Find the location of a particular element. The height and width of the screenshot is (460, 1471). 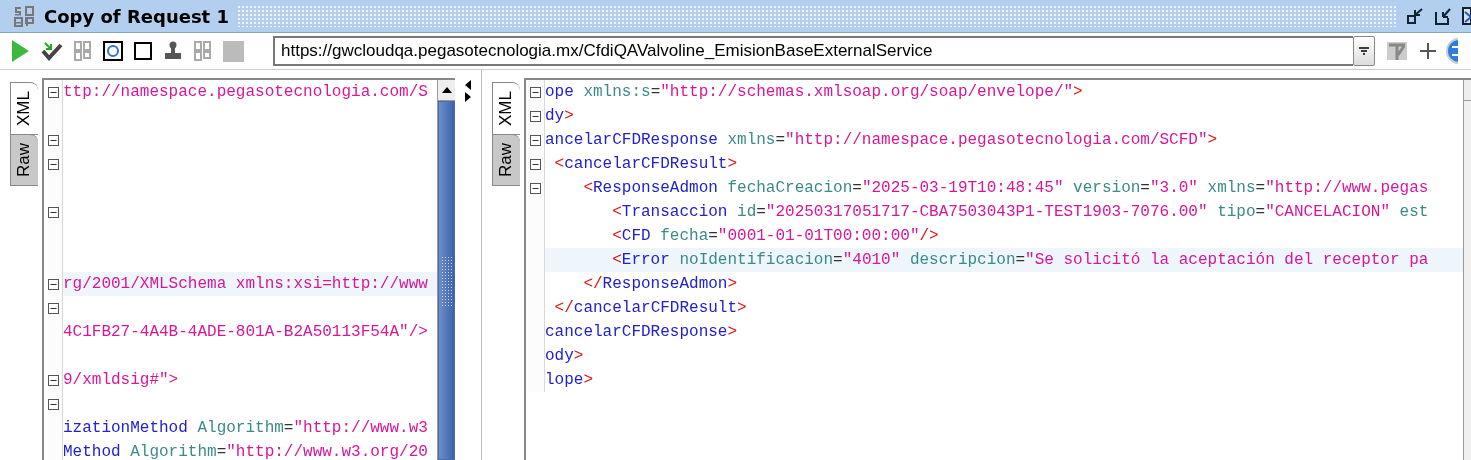

code-line: Method Algorithm="http://www.w3.org/20 is located at coordinates (246, 451).